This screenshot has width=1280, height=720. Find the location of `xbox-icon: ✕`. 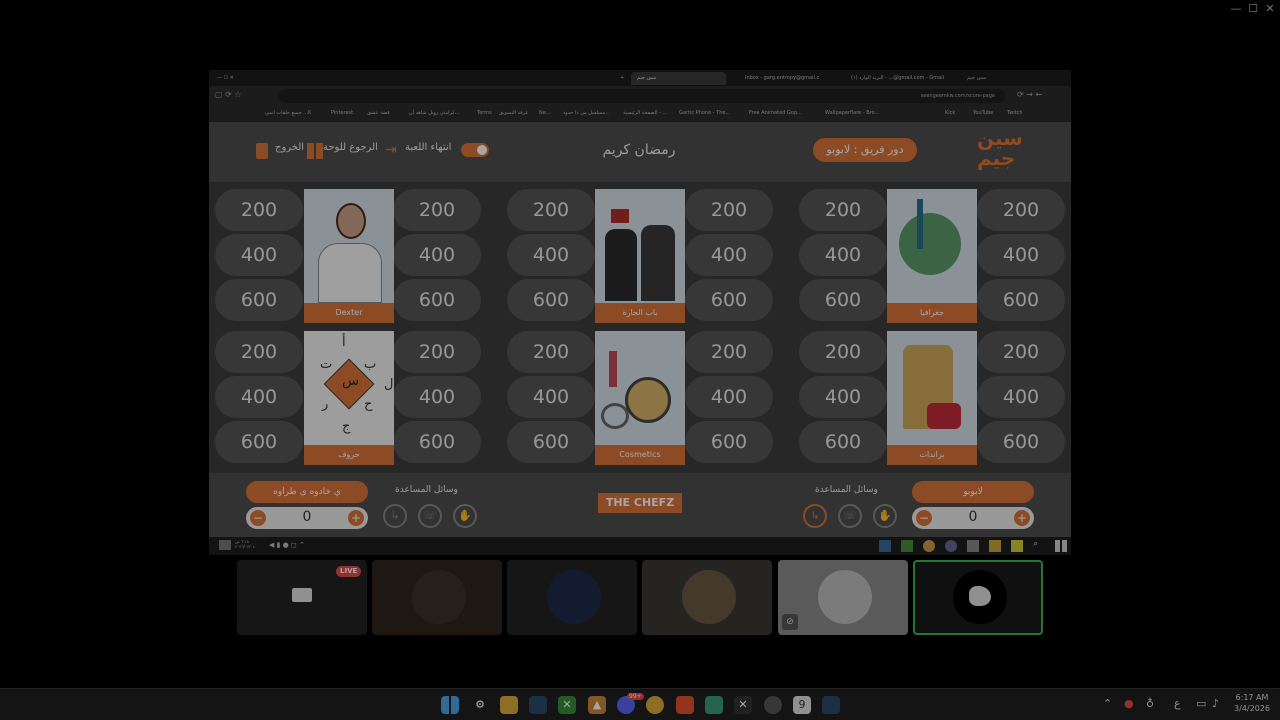

xbox-icon: ✕ is located at coordinates (567, 705).